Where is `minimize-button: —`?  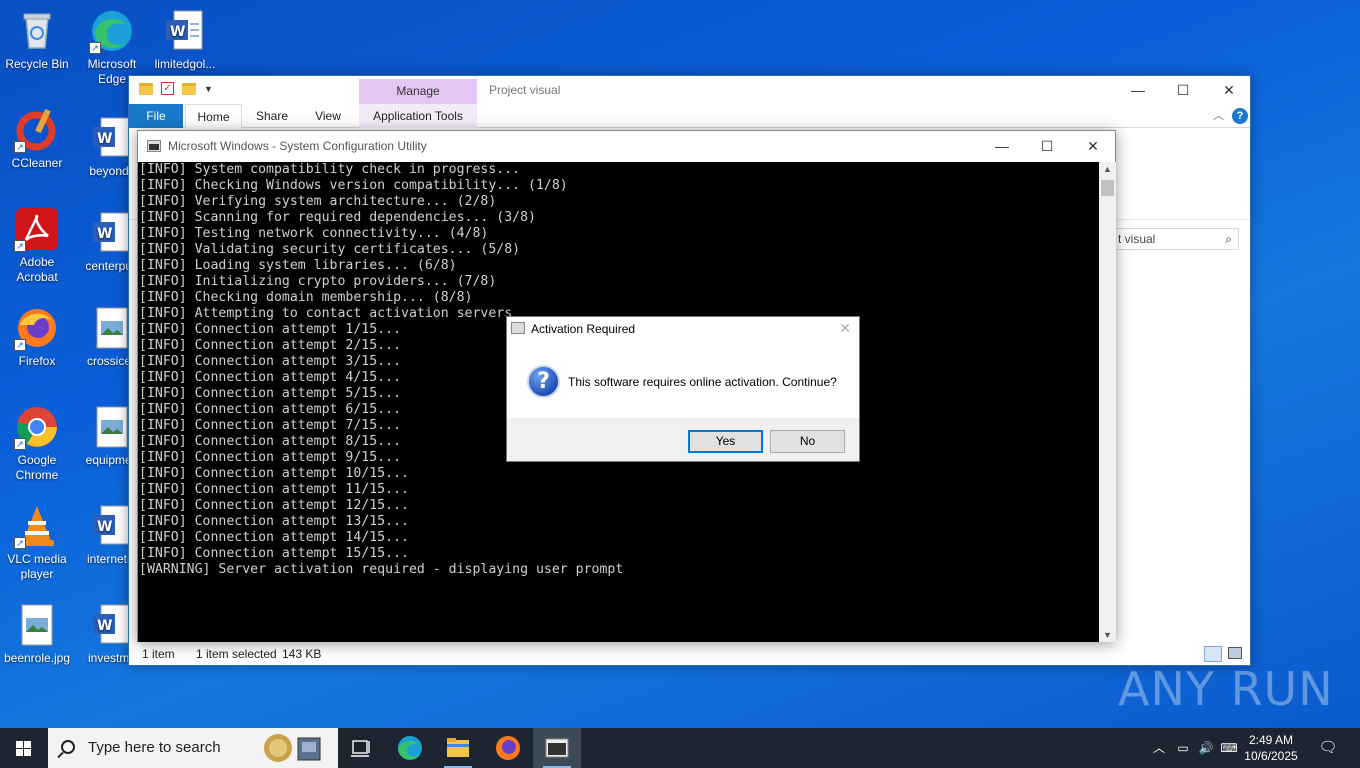 minimize-button: — is located at coordinates (1138, 90).